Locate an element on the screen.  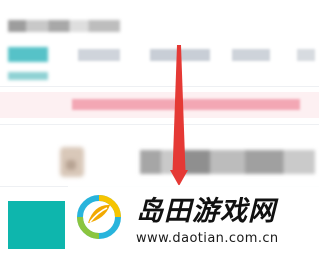
blurred-thumbnail-detail is located at coordinates (71, 165).